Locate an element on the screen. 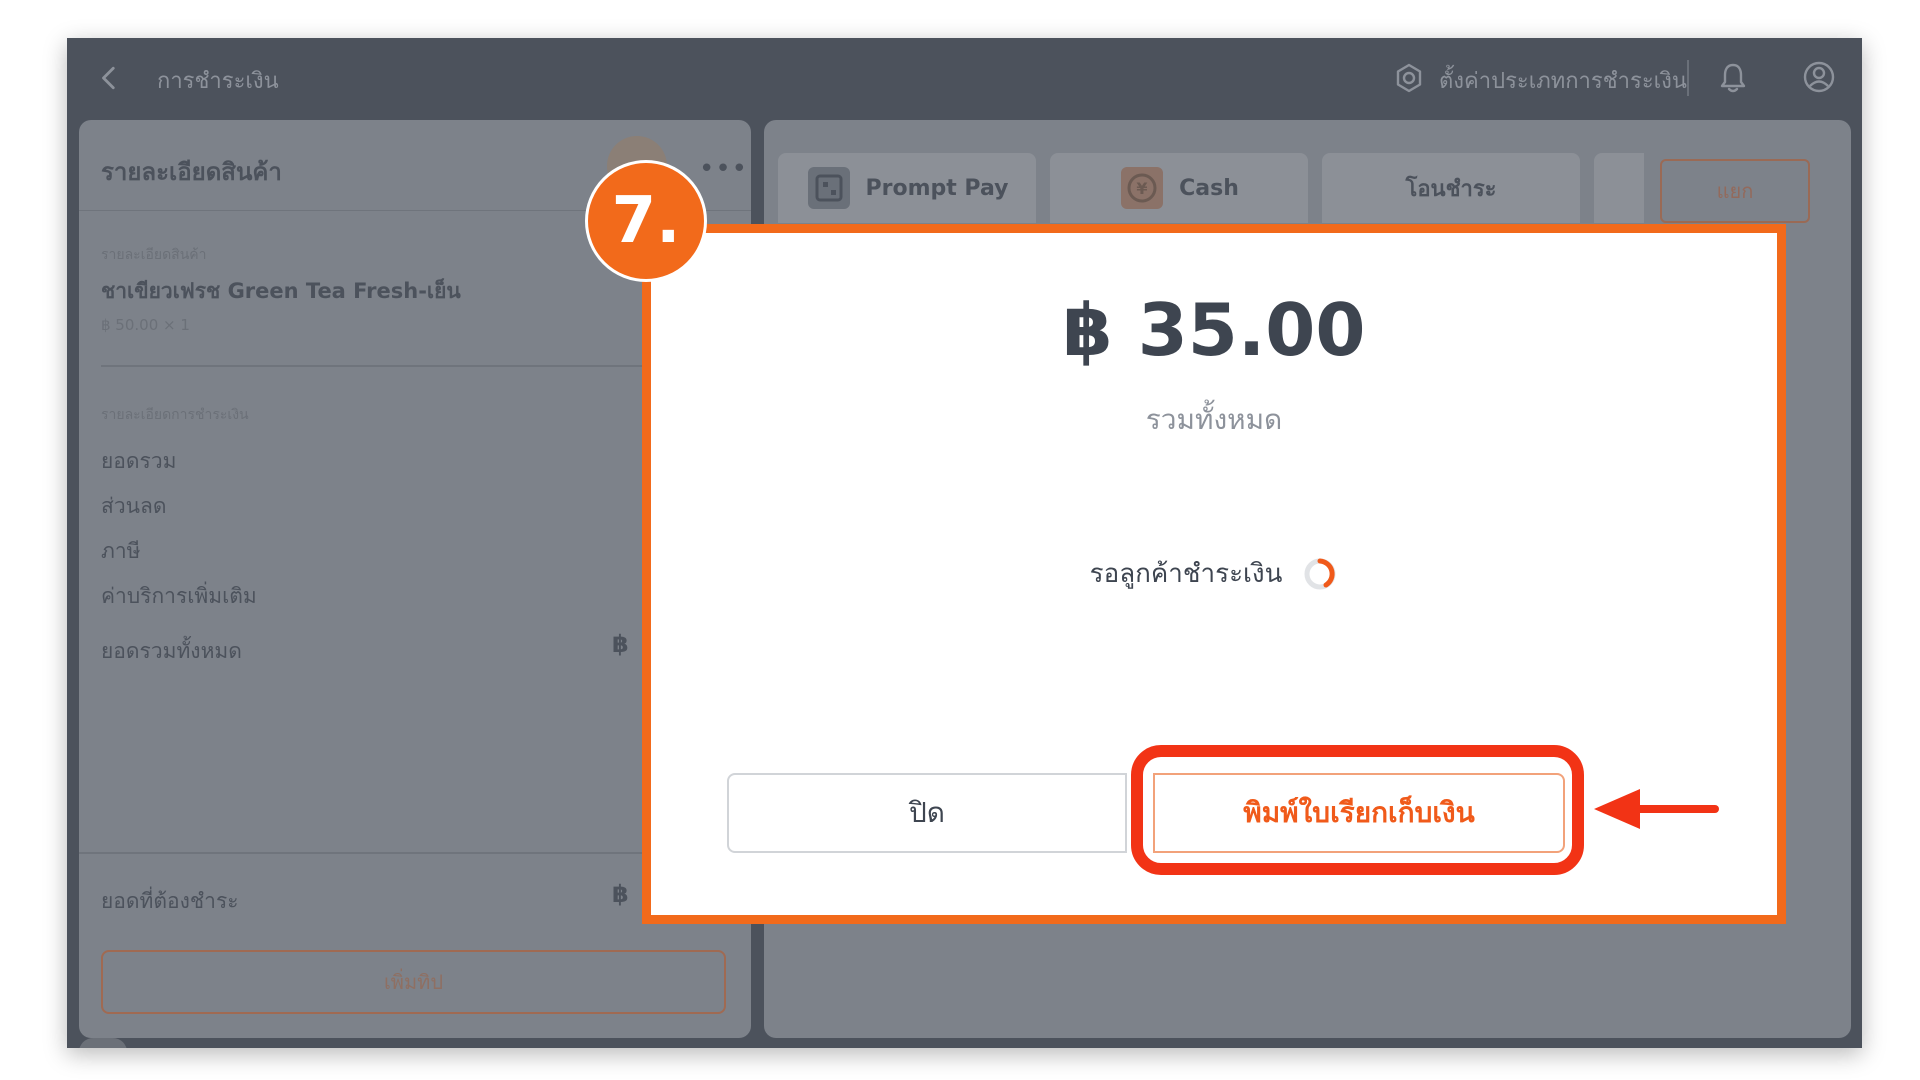 This screenshot has width=1920, height=1080. amount-due-currency: ฿ is located at coordinates (620, 894).